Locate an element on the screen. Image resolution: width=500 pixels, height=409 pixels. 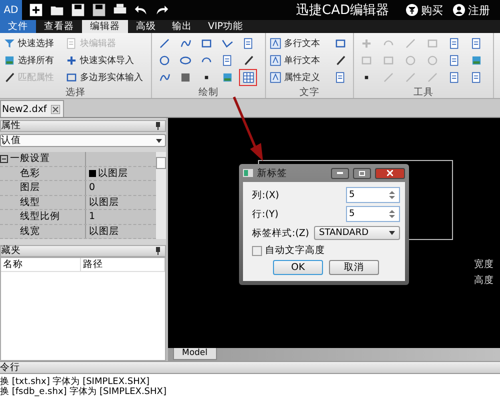
minimize-icon is located at coordinates (340, 173).